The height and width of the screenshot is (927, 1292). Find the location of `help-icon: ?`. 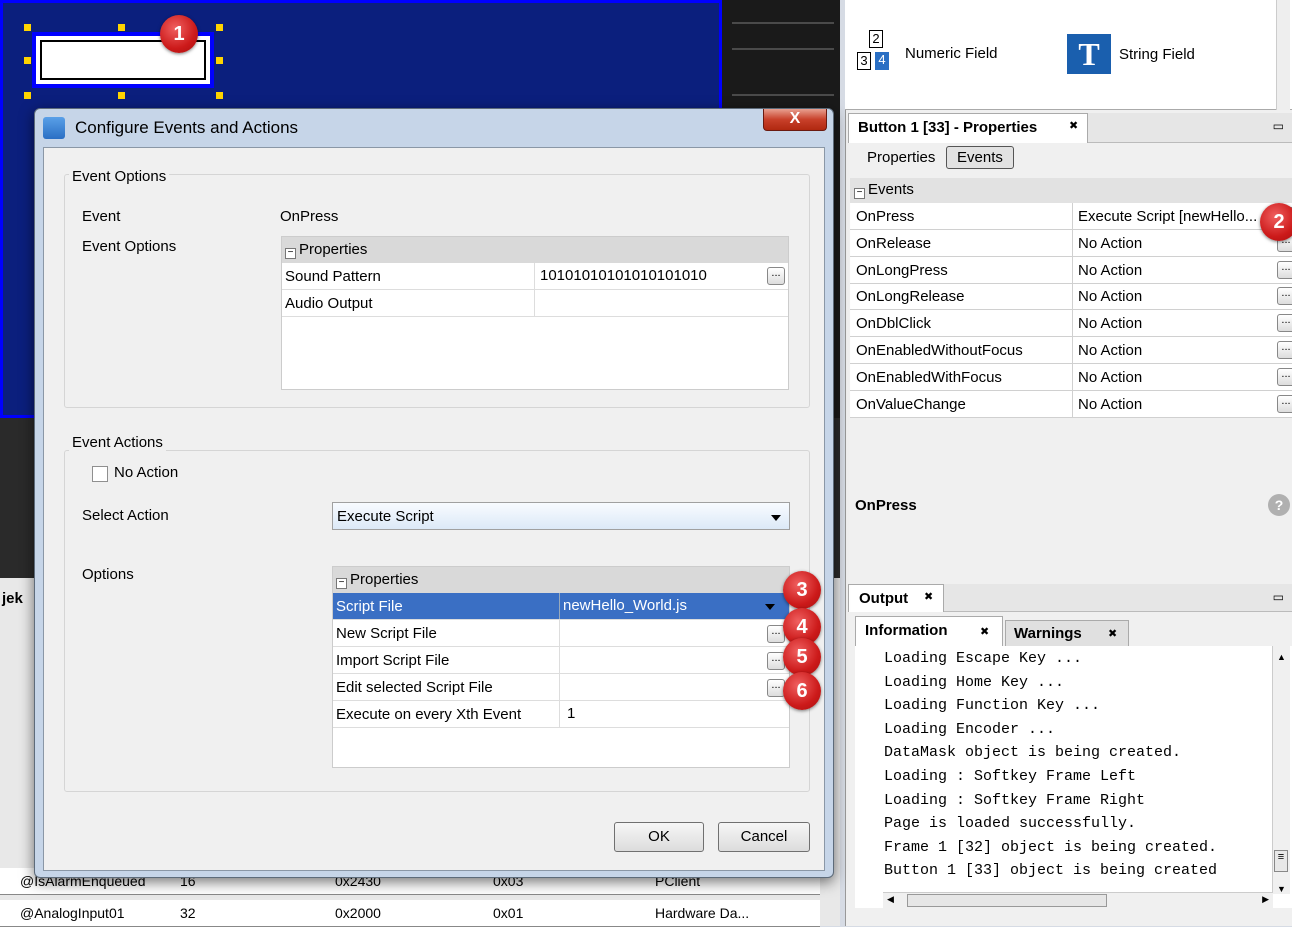

help-icon: ? is located at coordinates (1279, 505).